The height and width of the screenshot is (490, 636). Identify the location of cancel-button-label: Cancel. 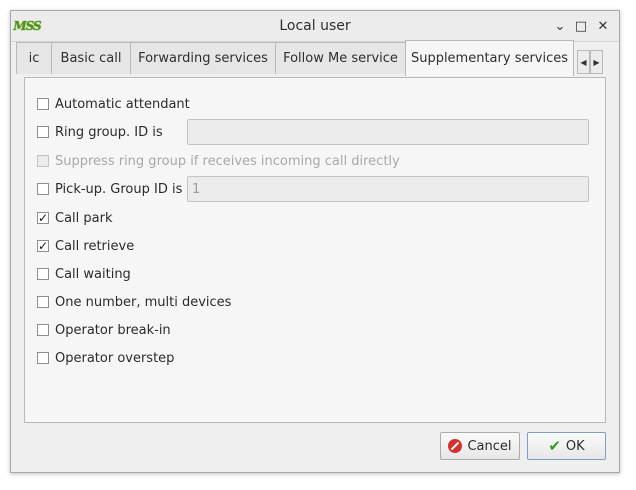
(489, 446).